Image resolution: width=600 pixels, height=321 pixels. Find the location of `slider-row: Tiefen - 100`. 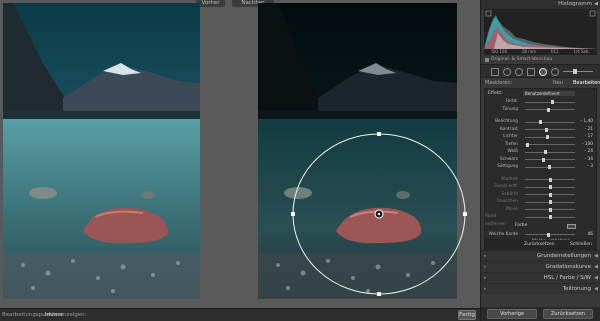

slider-row: Tiefen - 100 is located at coordinates (540, 145).